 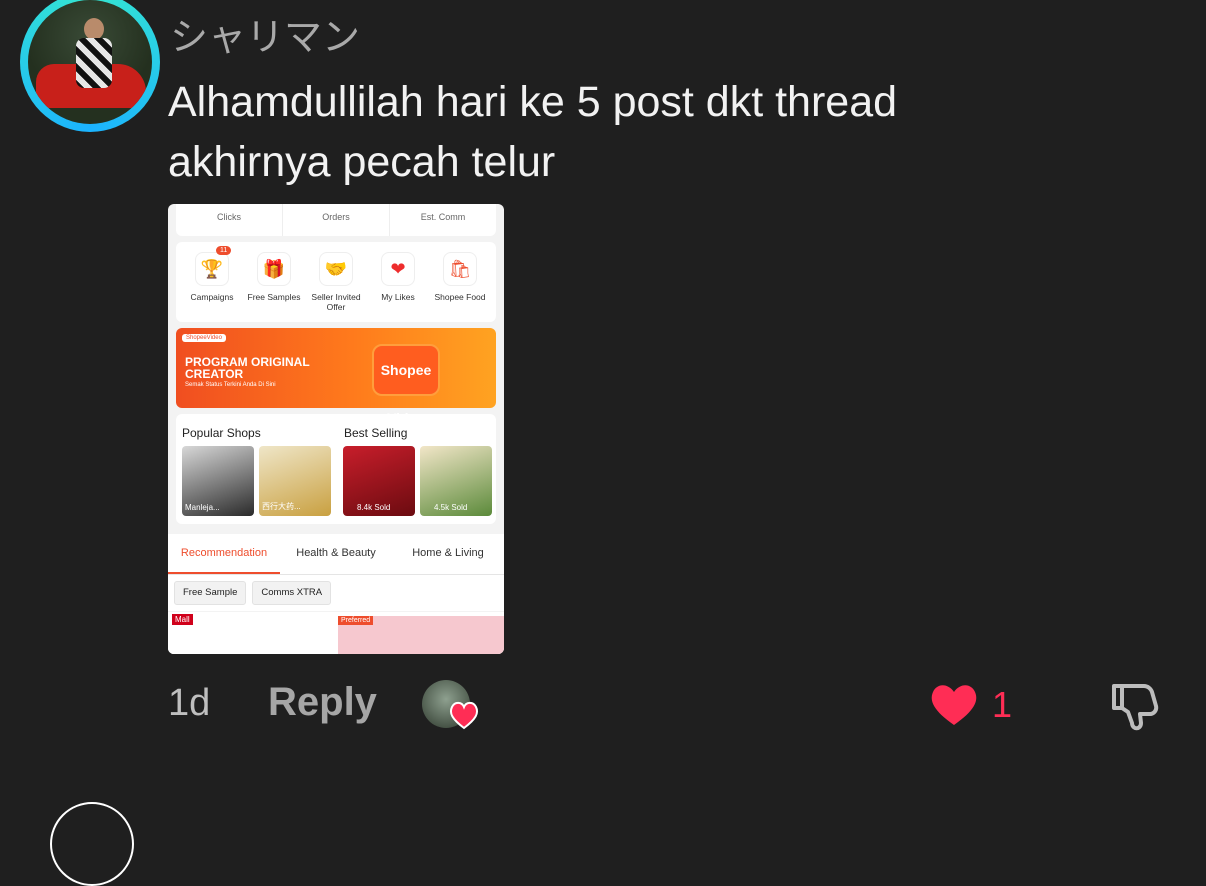 I want to click on product-card: Preferred, so click(x=421, y=635).